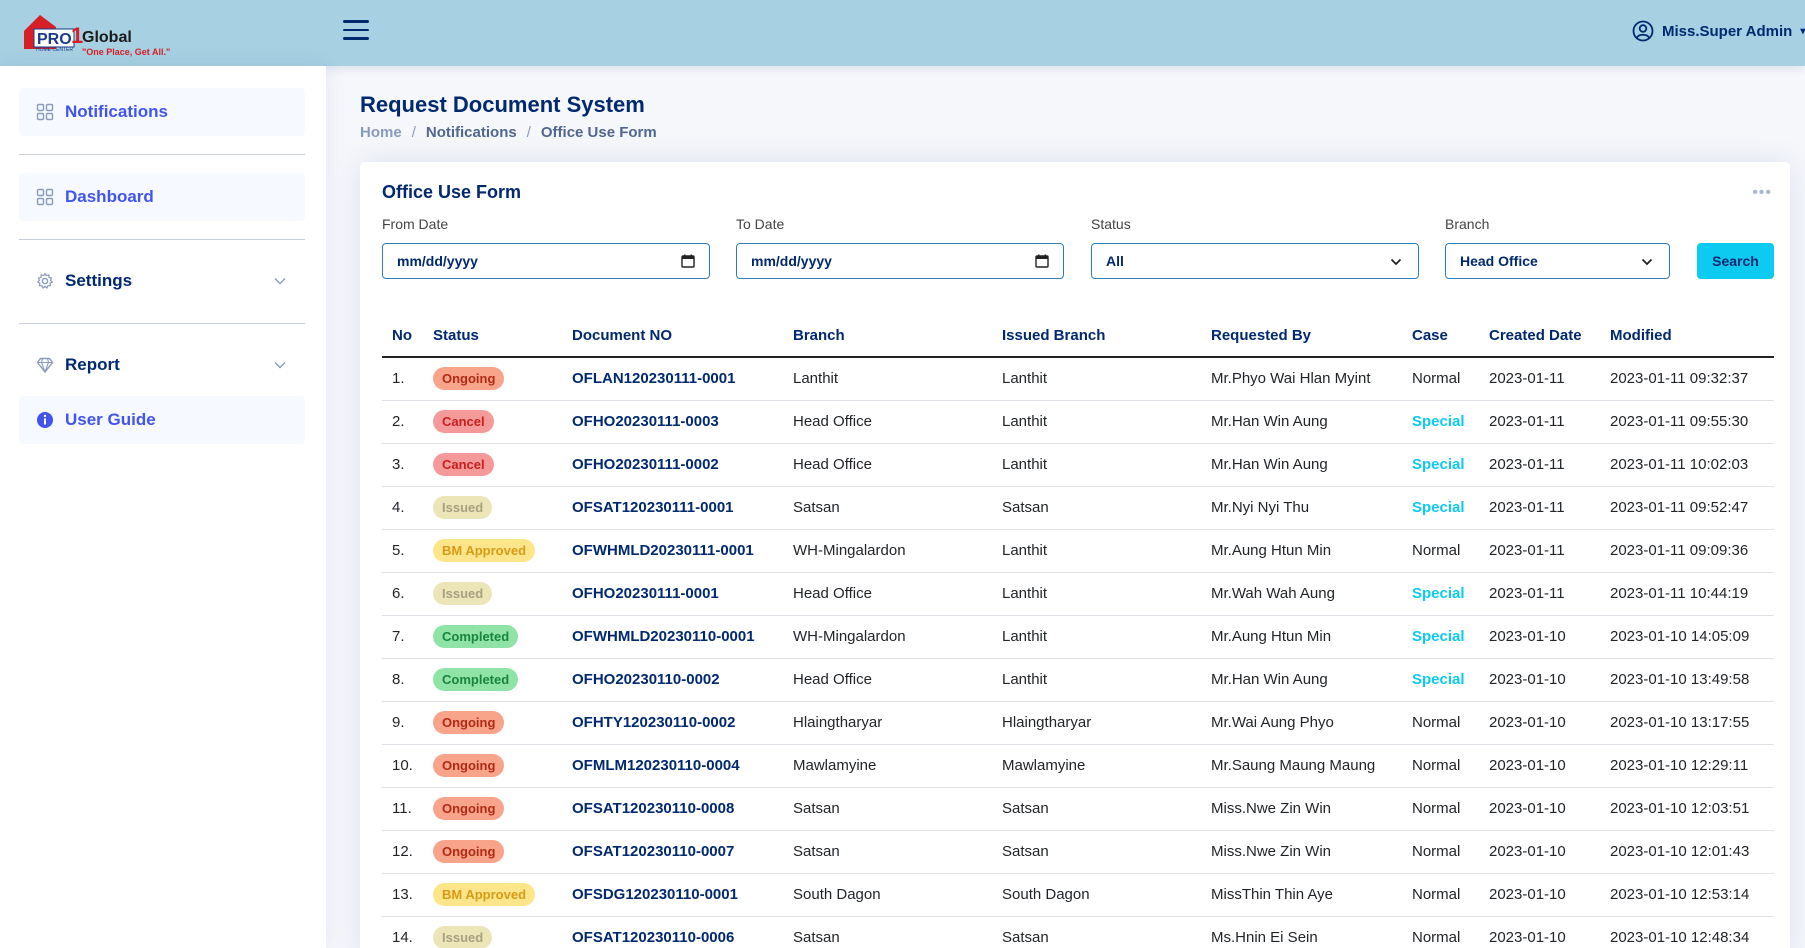 The image size is (1805, 948). Describe the element at coordinates (546, 261) in the screenshot. I see `from-date-input: mm/dd/yyyy` at that location.